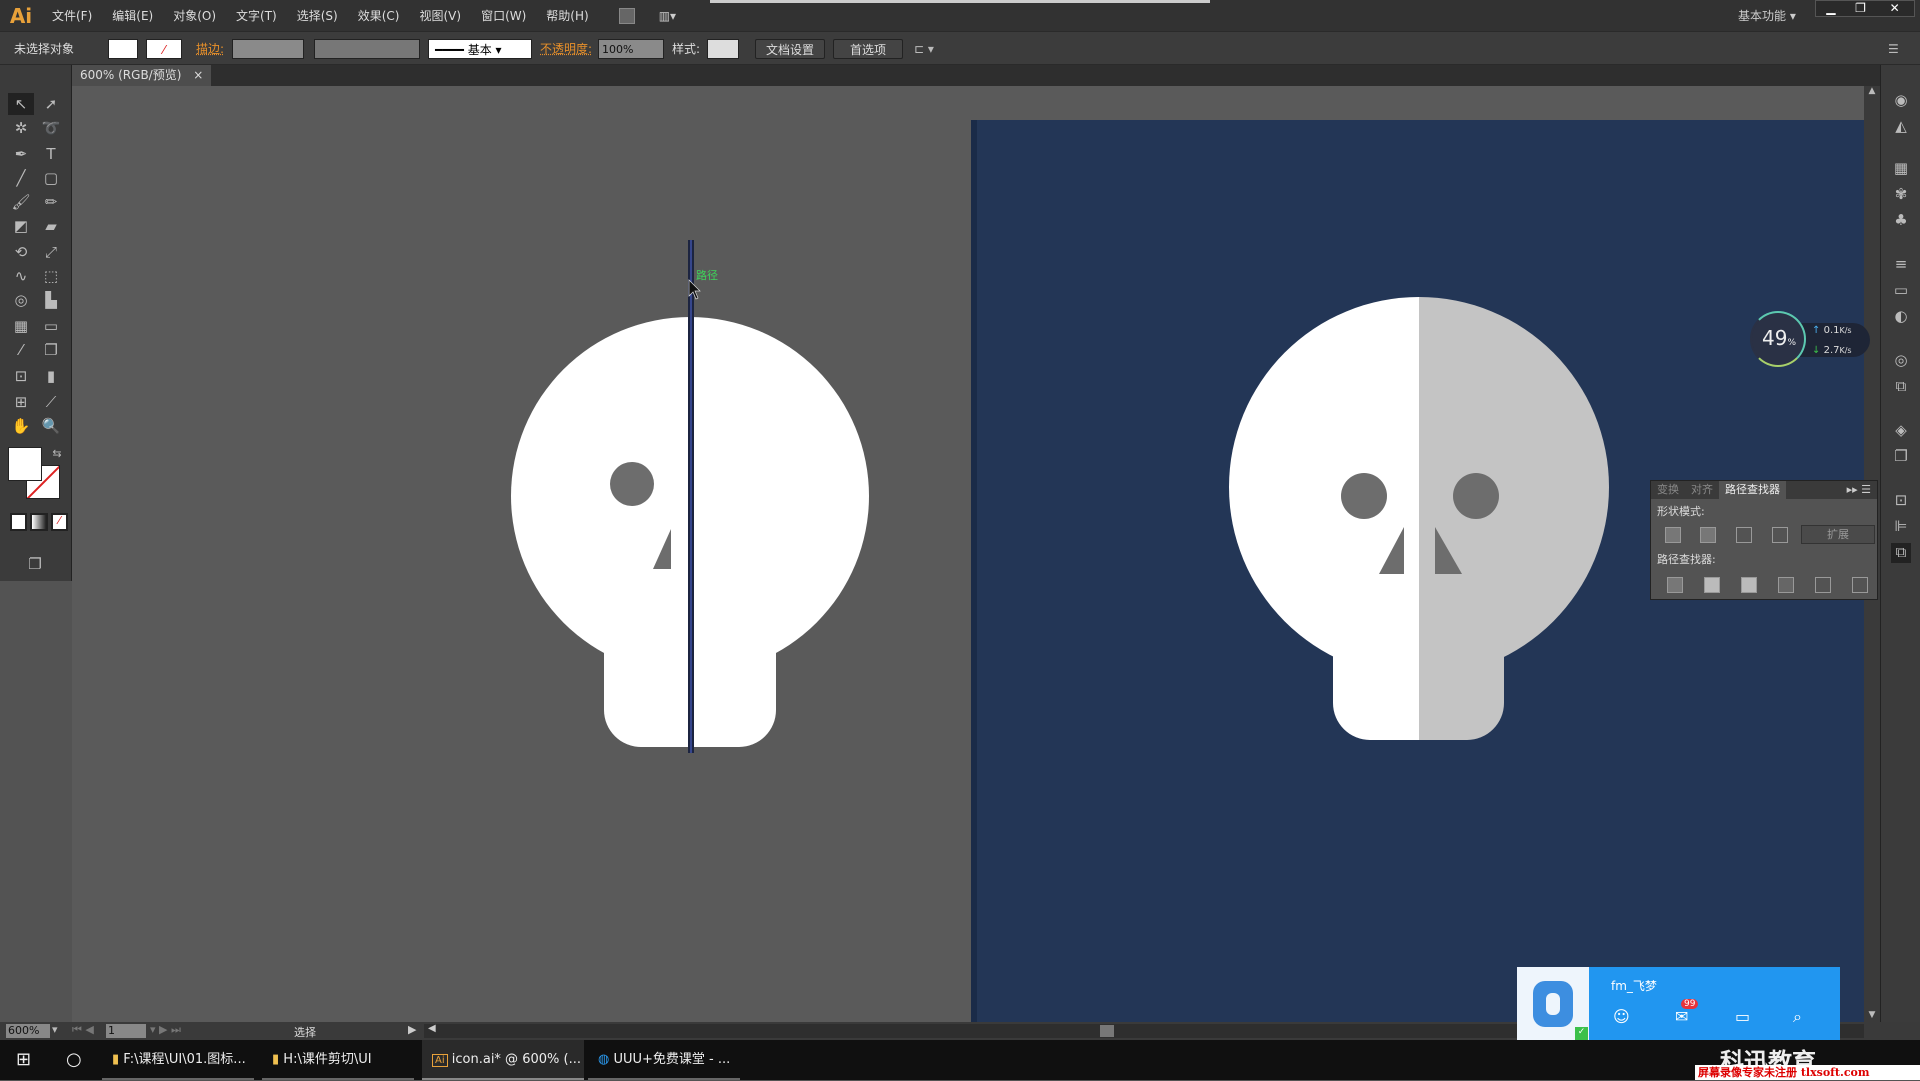 This screenshot has height=1081, width=1920. What do you see at coordinates (1675, 585) in the screenshot?
I see `divide-icon` at bounding box center [1675, 585].